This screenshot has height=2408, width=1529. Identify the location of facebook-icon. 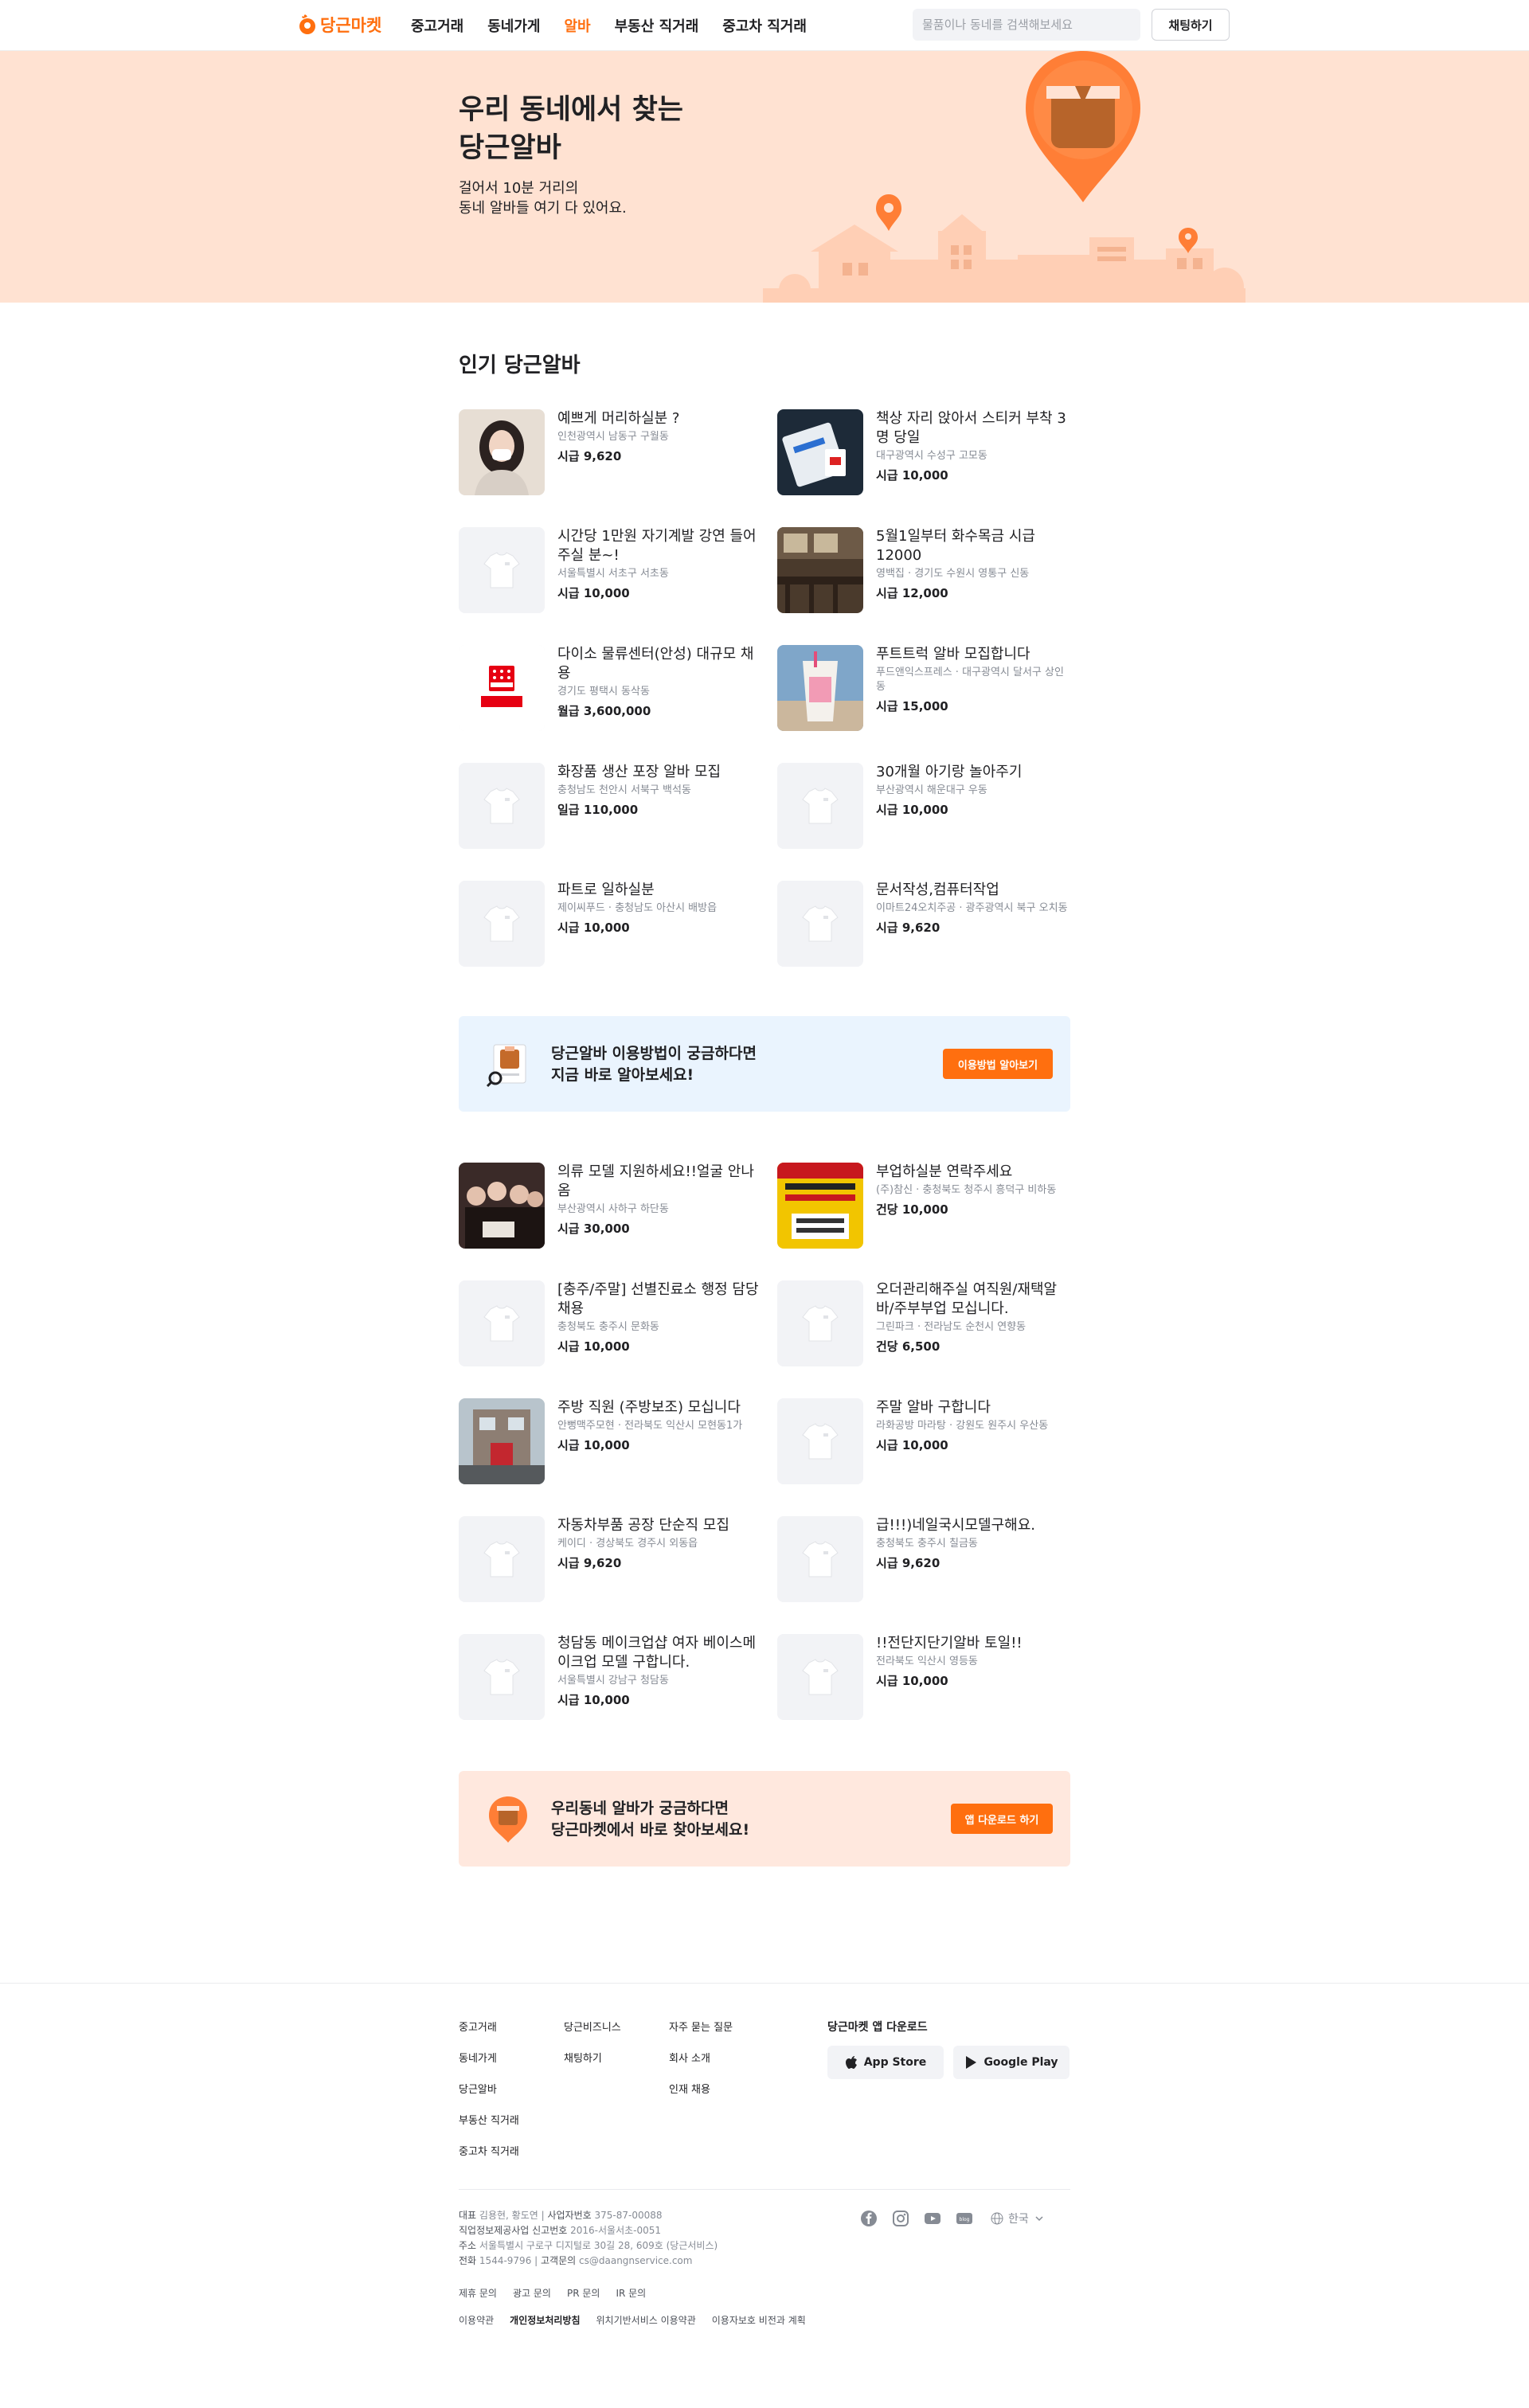
(869, 2218).